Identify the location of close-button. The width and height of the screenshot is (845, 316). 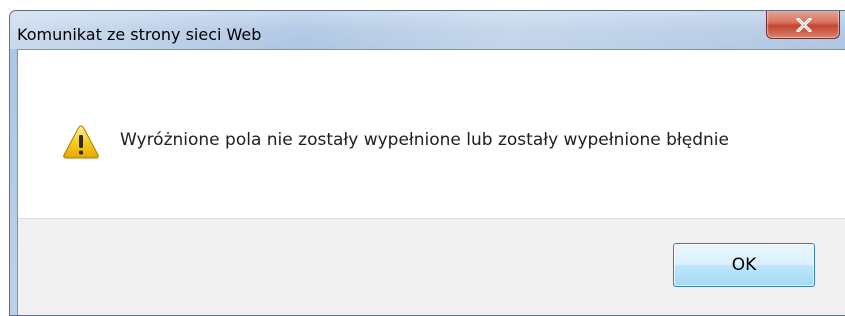
(803, 25).